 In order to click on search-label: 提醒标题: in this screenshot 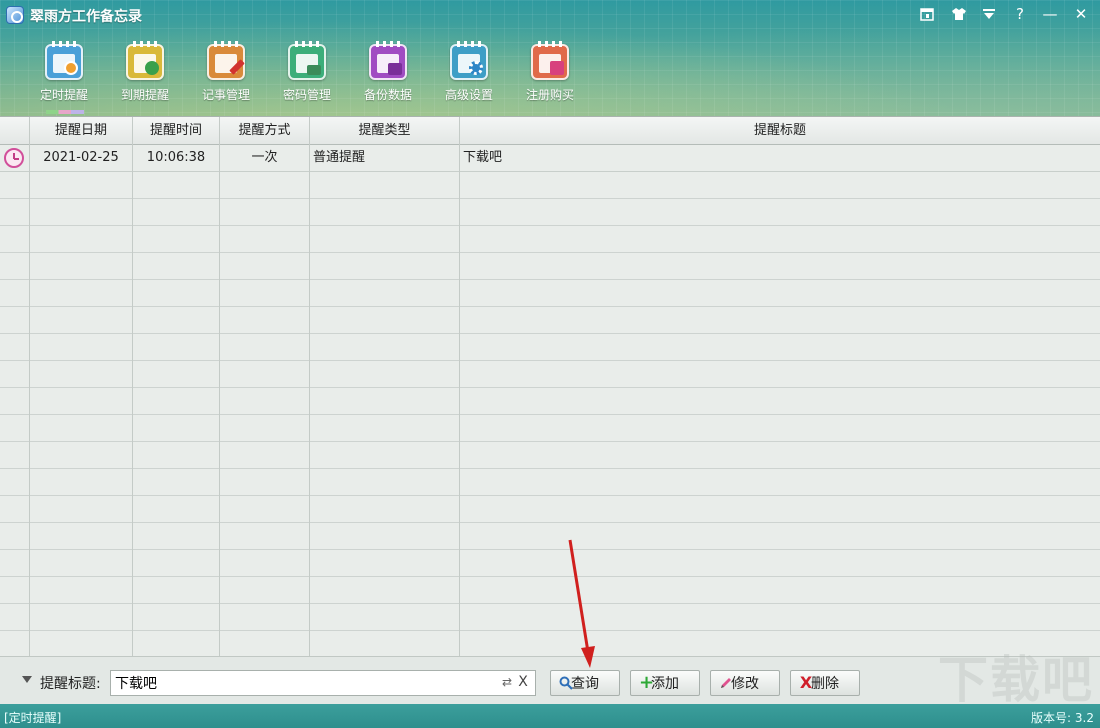, I will do `click(70, 684)`.